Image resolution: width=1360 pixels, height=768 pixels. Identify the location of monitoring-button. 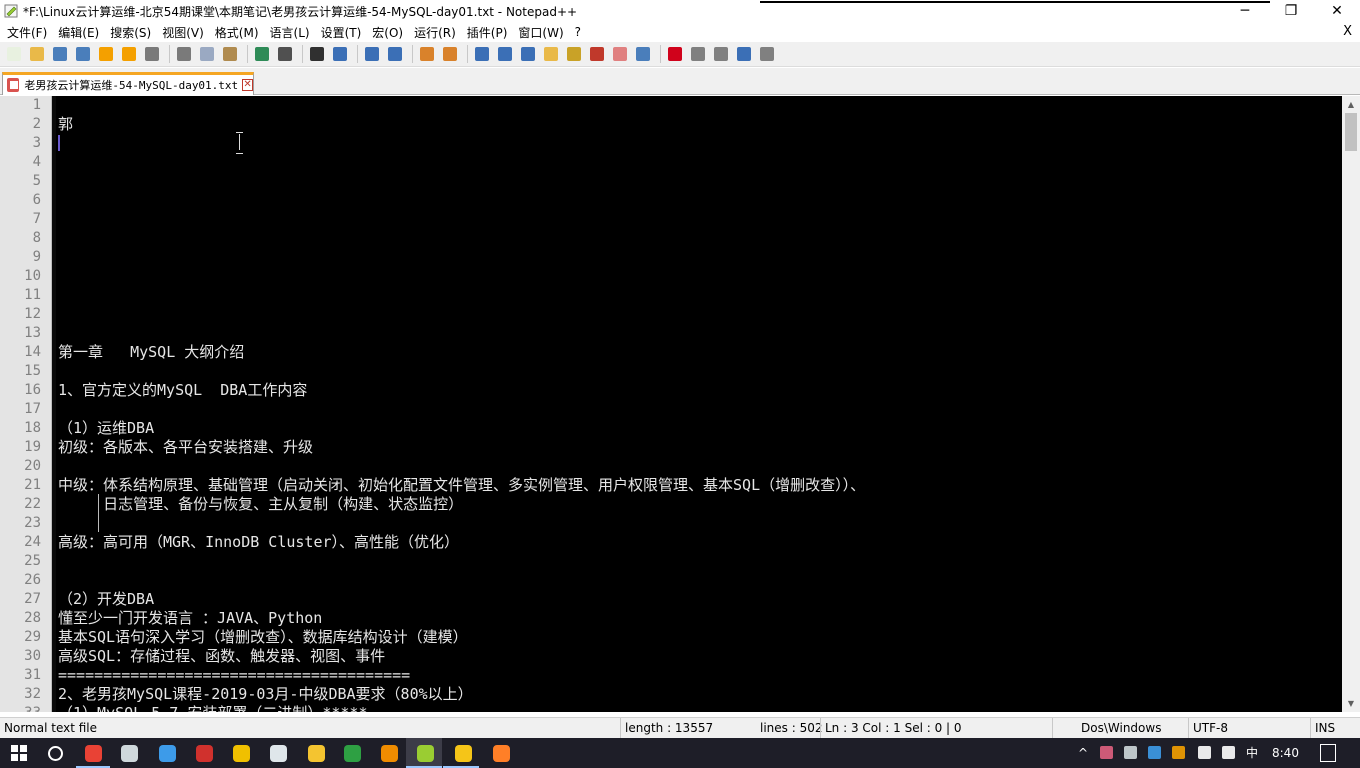
(643, 54).